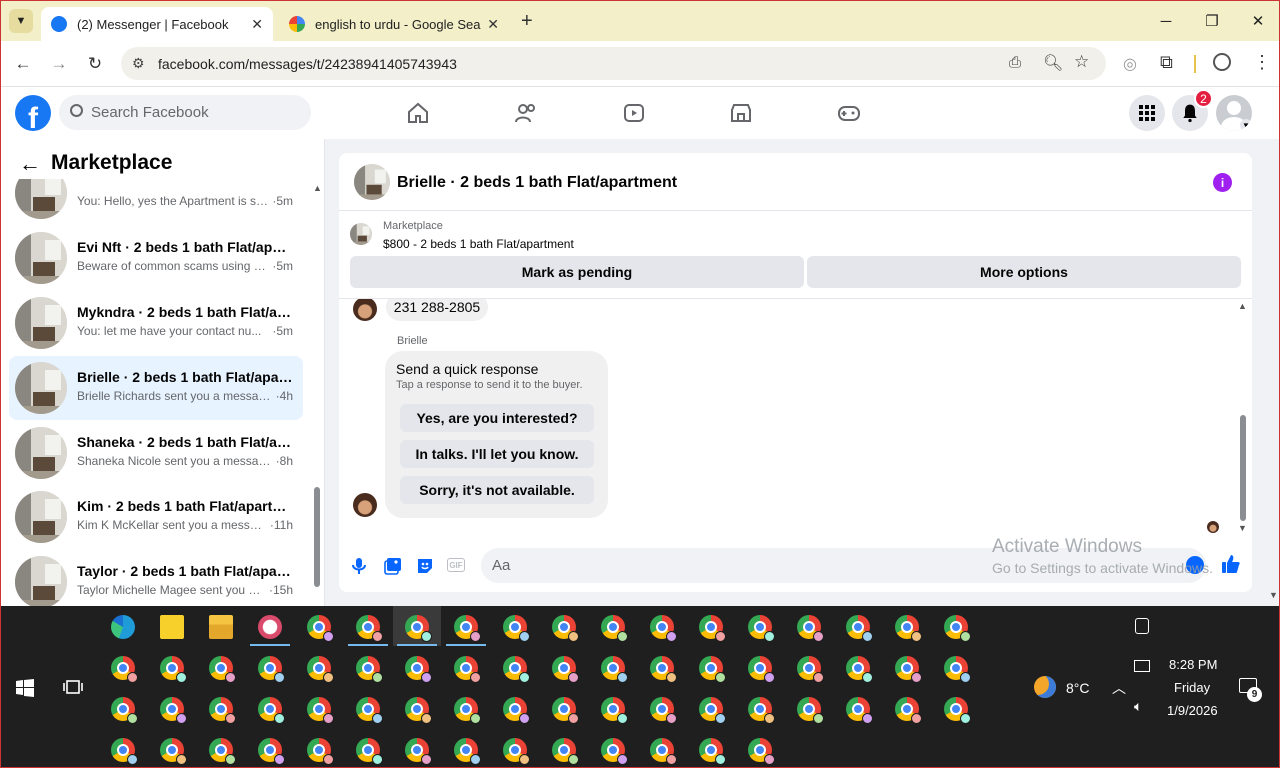  What do you see at coordinates (1273, 595) in the screenshot?
I see `page-scroll-down-arrow-icon: ▼` at bounding box center [1273, 595].